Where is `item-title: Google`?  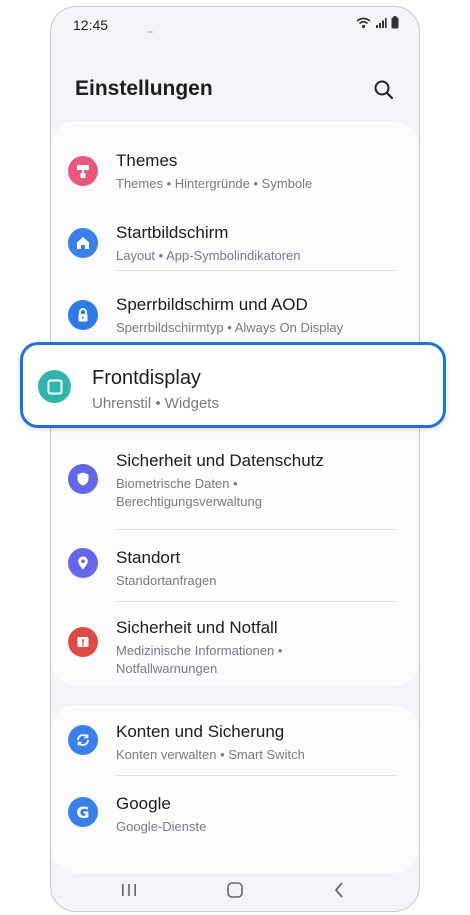
item-title: Google is located at coordinates (143, 803).